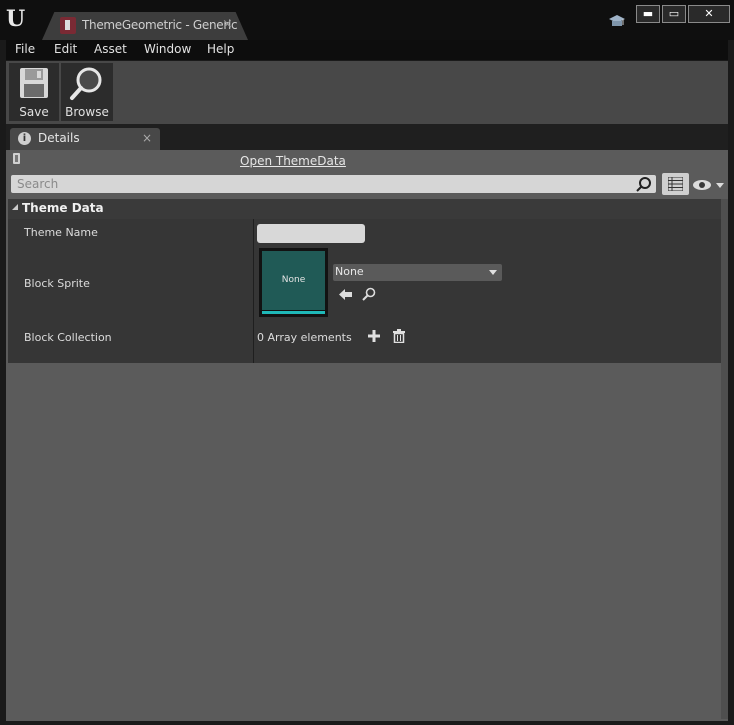 Image resolution: width=734 pixels, height=725 pixels. I want to click on array-elements-count: 0 Array elements, so click(304, 337).